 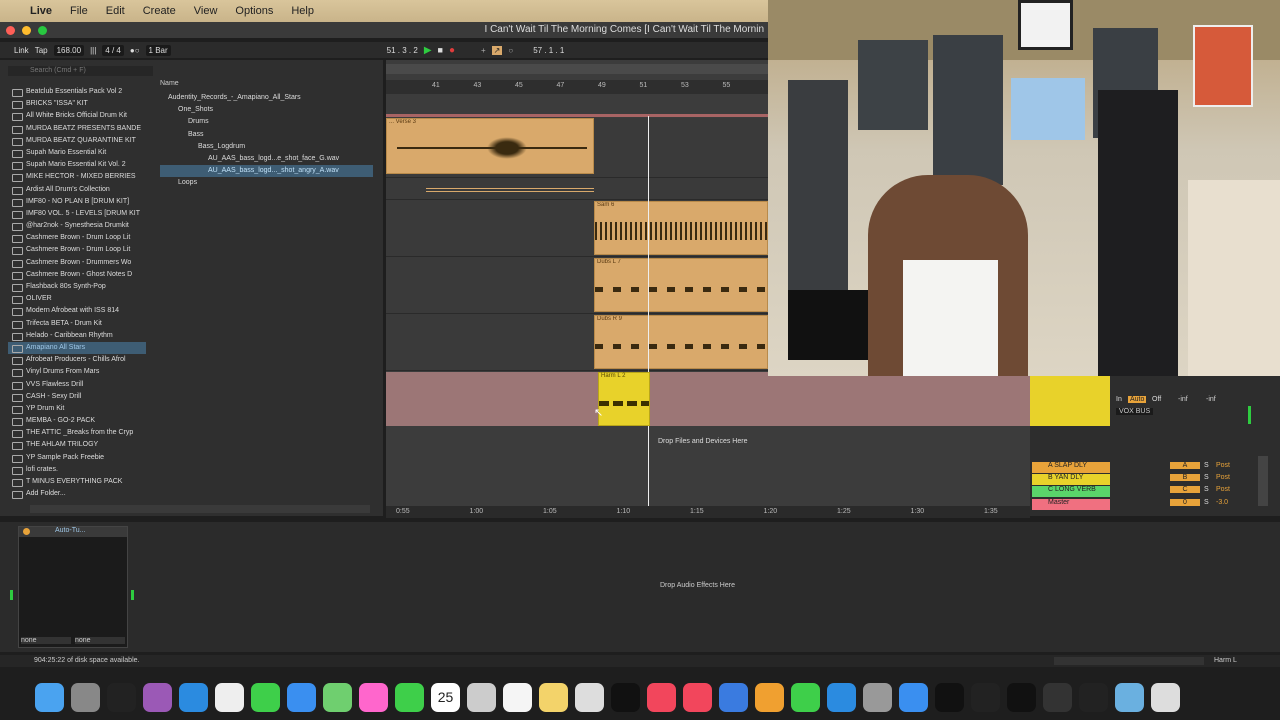 I want to click on device-power-icon, so click(x=26, y=531).